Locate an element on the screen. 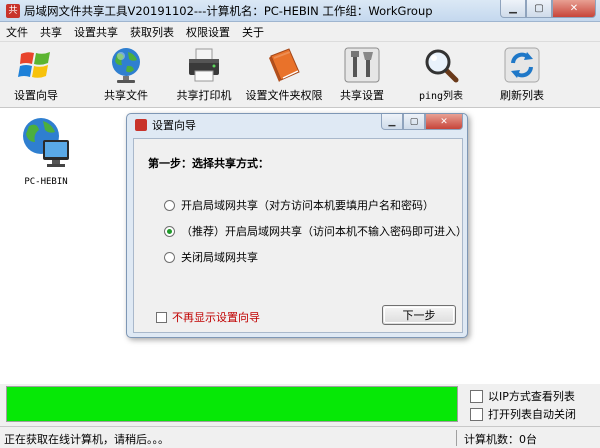  next-step-label: 下一步 is located at coordinates (419, 315).